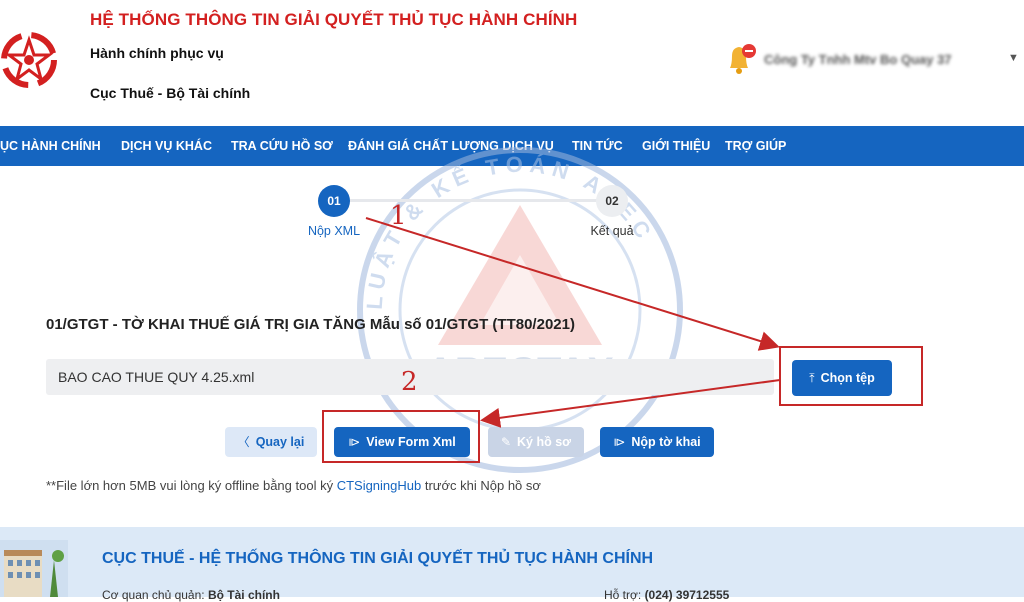 The image size is (1024, 602). Describe the element at coordinates (243, 595) in the screenshot. I see `footer-agency-value: Bộ Tài chính` at that location.